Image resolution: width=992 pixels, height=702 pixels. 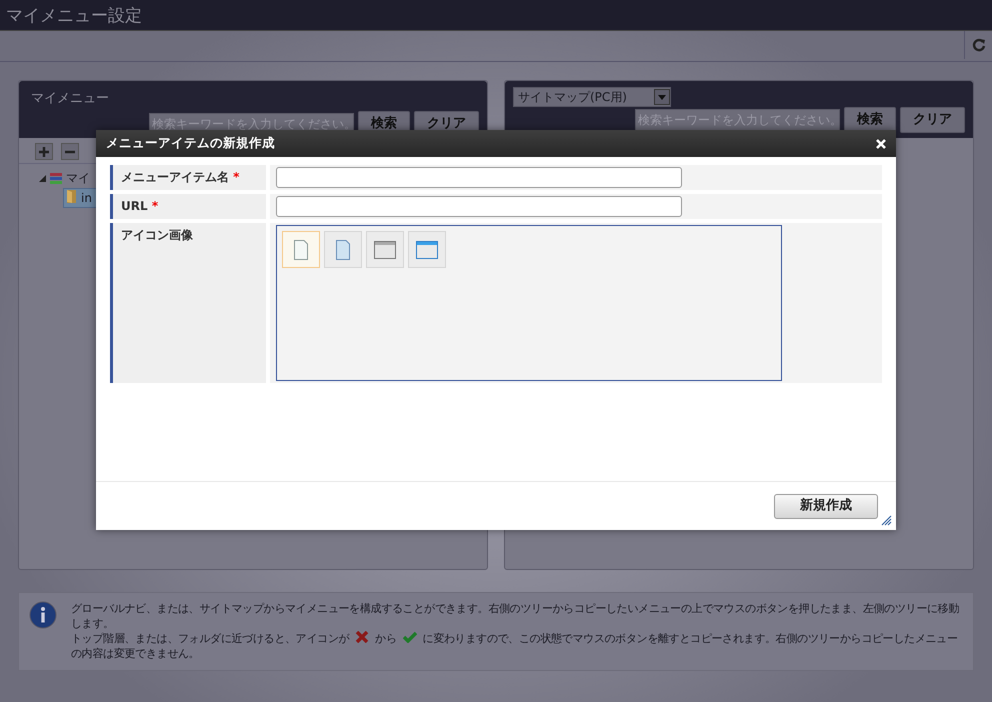 I want to click on tree-item: マイ, so click(x=78, y=178).